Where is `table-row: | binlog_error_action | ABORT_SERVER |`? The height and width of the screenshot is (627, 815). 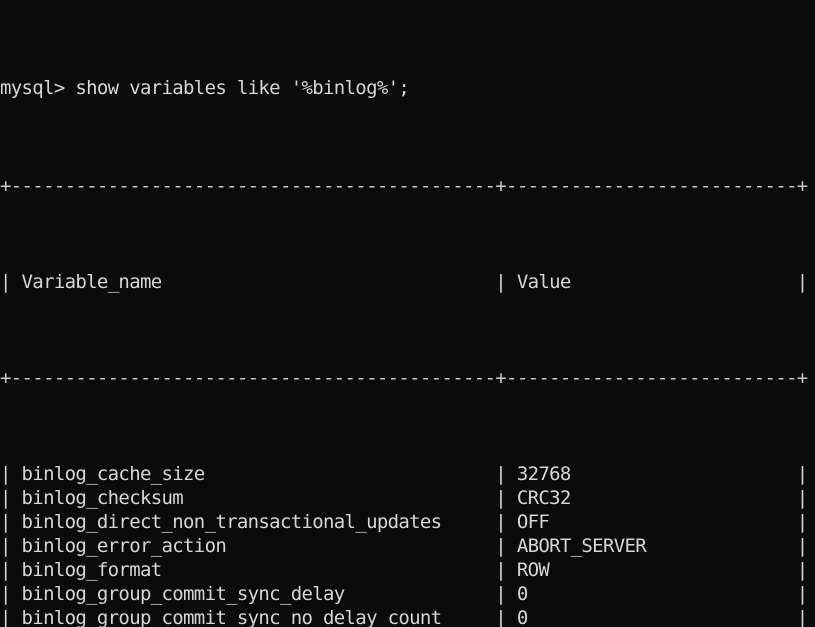 table-row: | binlog_error_action | ABORT_SERVER | is located at coordinates (404, 546).